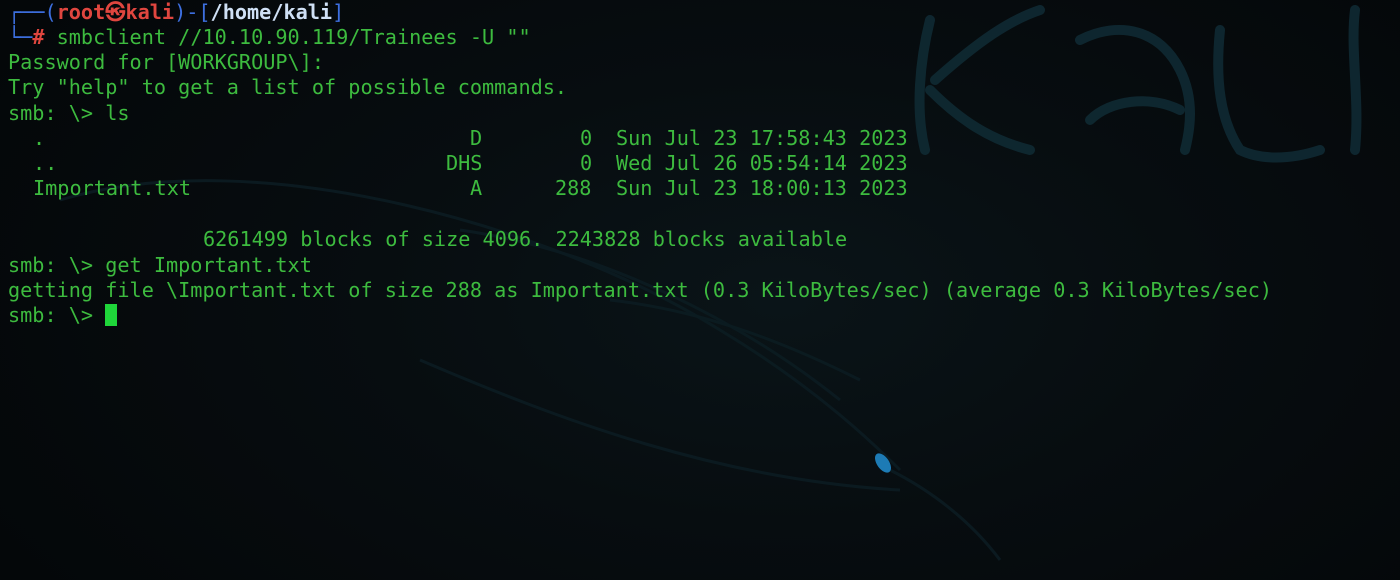 The height and width of the screenshot is (580, 1400). I want to click on text-cursor, so click(111, 315).